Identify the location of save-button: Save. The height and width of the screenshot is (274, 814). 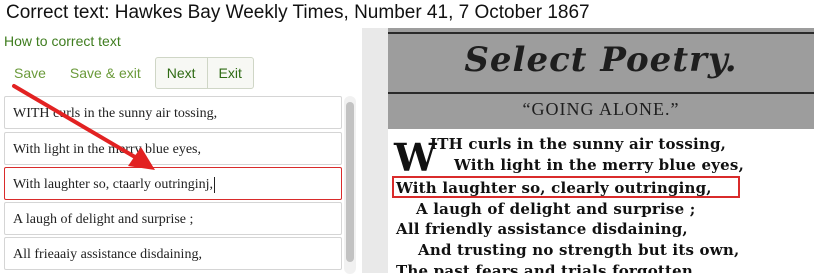
(30, 73).